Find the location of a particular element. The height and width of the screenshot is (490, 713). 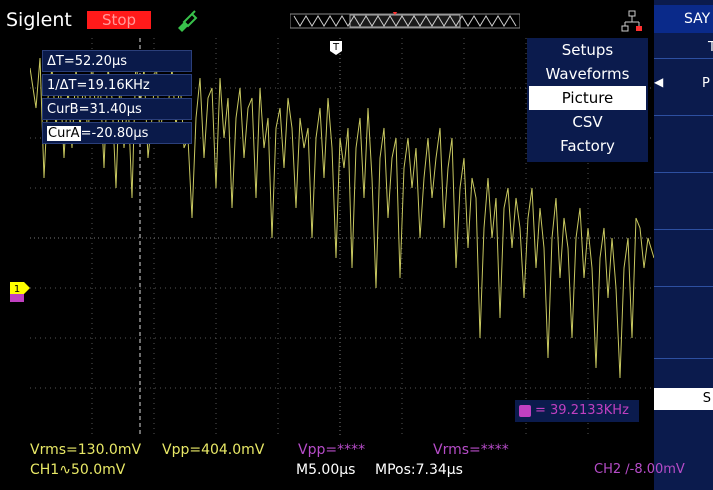

brand-label: Siglent is located at coordinates (39, 20).